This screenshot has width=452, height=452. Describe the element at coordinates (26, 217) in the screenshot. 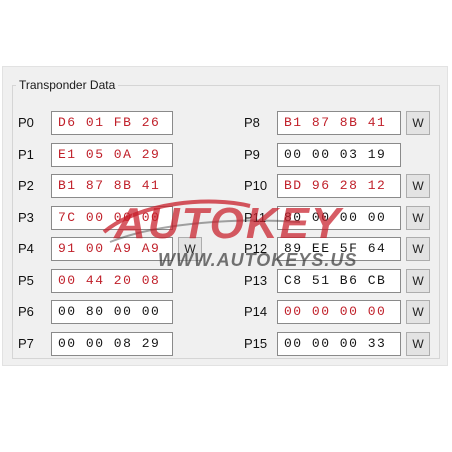

I see `page-label-p3: P3` at that location.